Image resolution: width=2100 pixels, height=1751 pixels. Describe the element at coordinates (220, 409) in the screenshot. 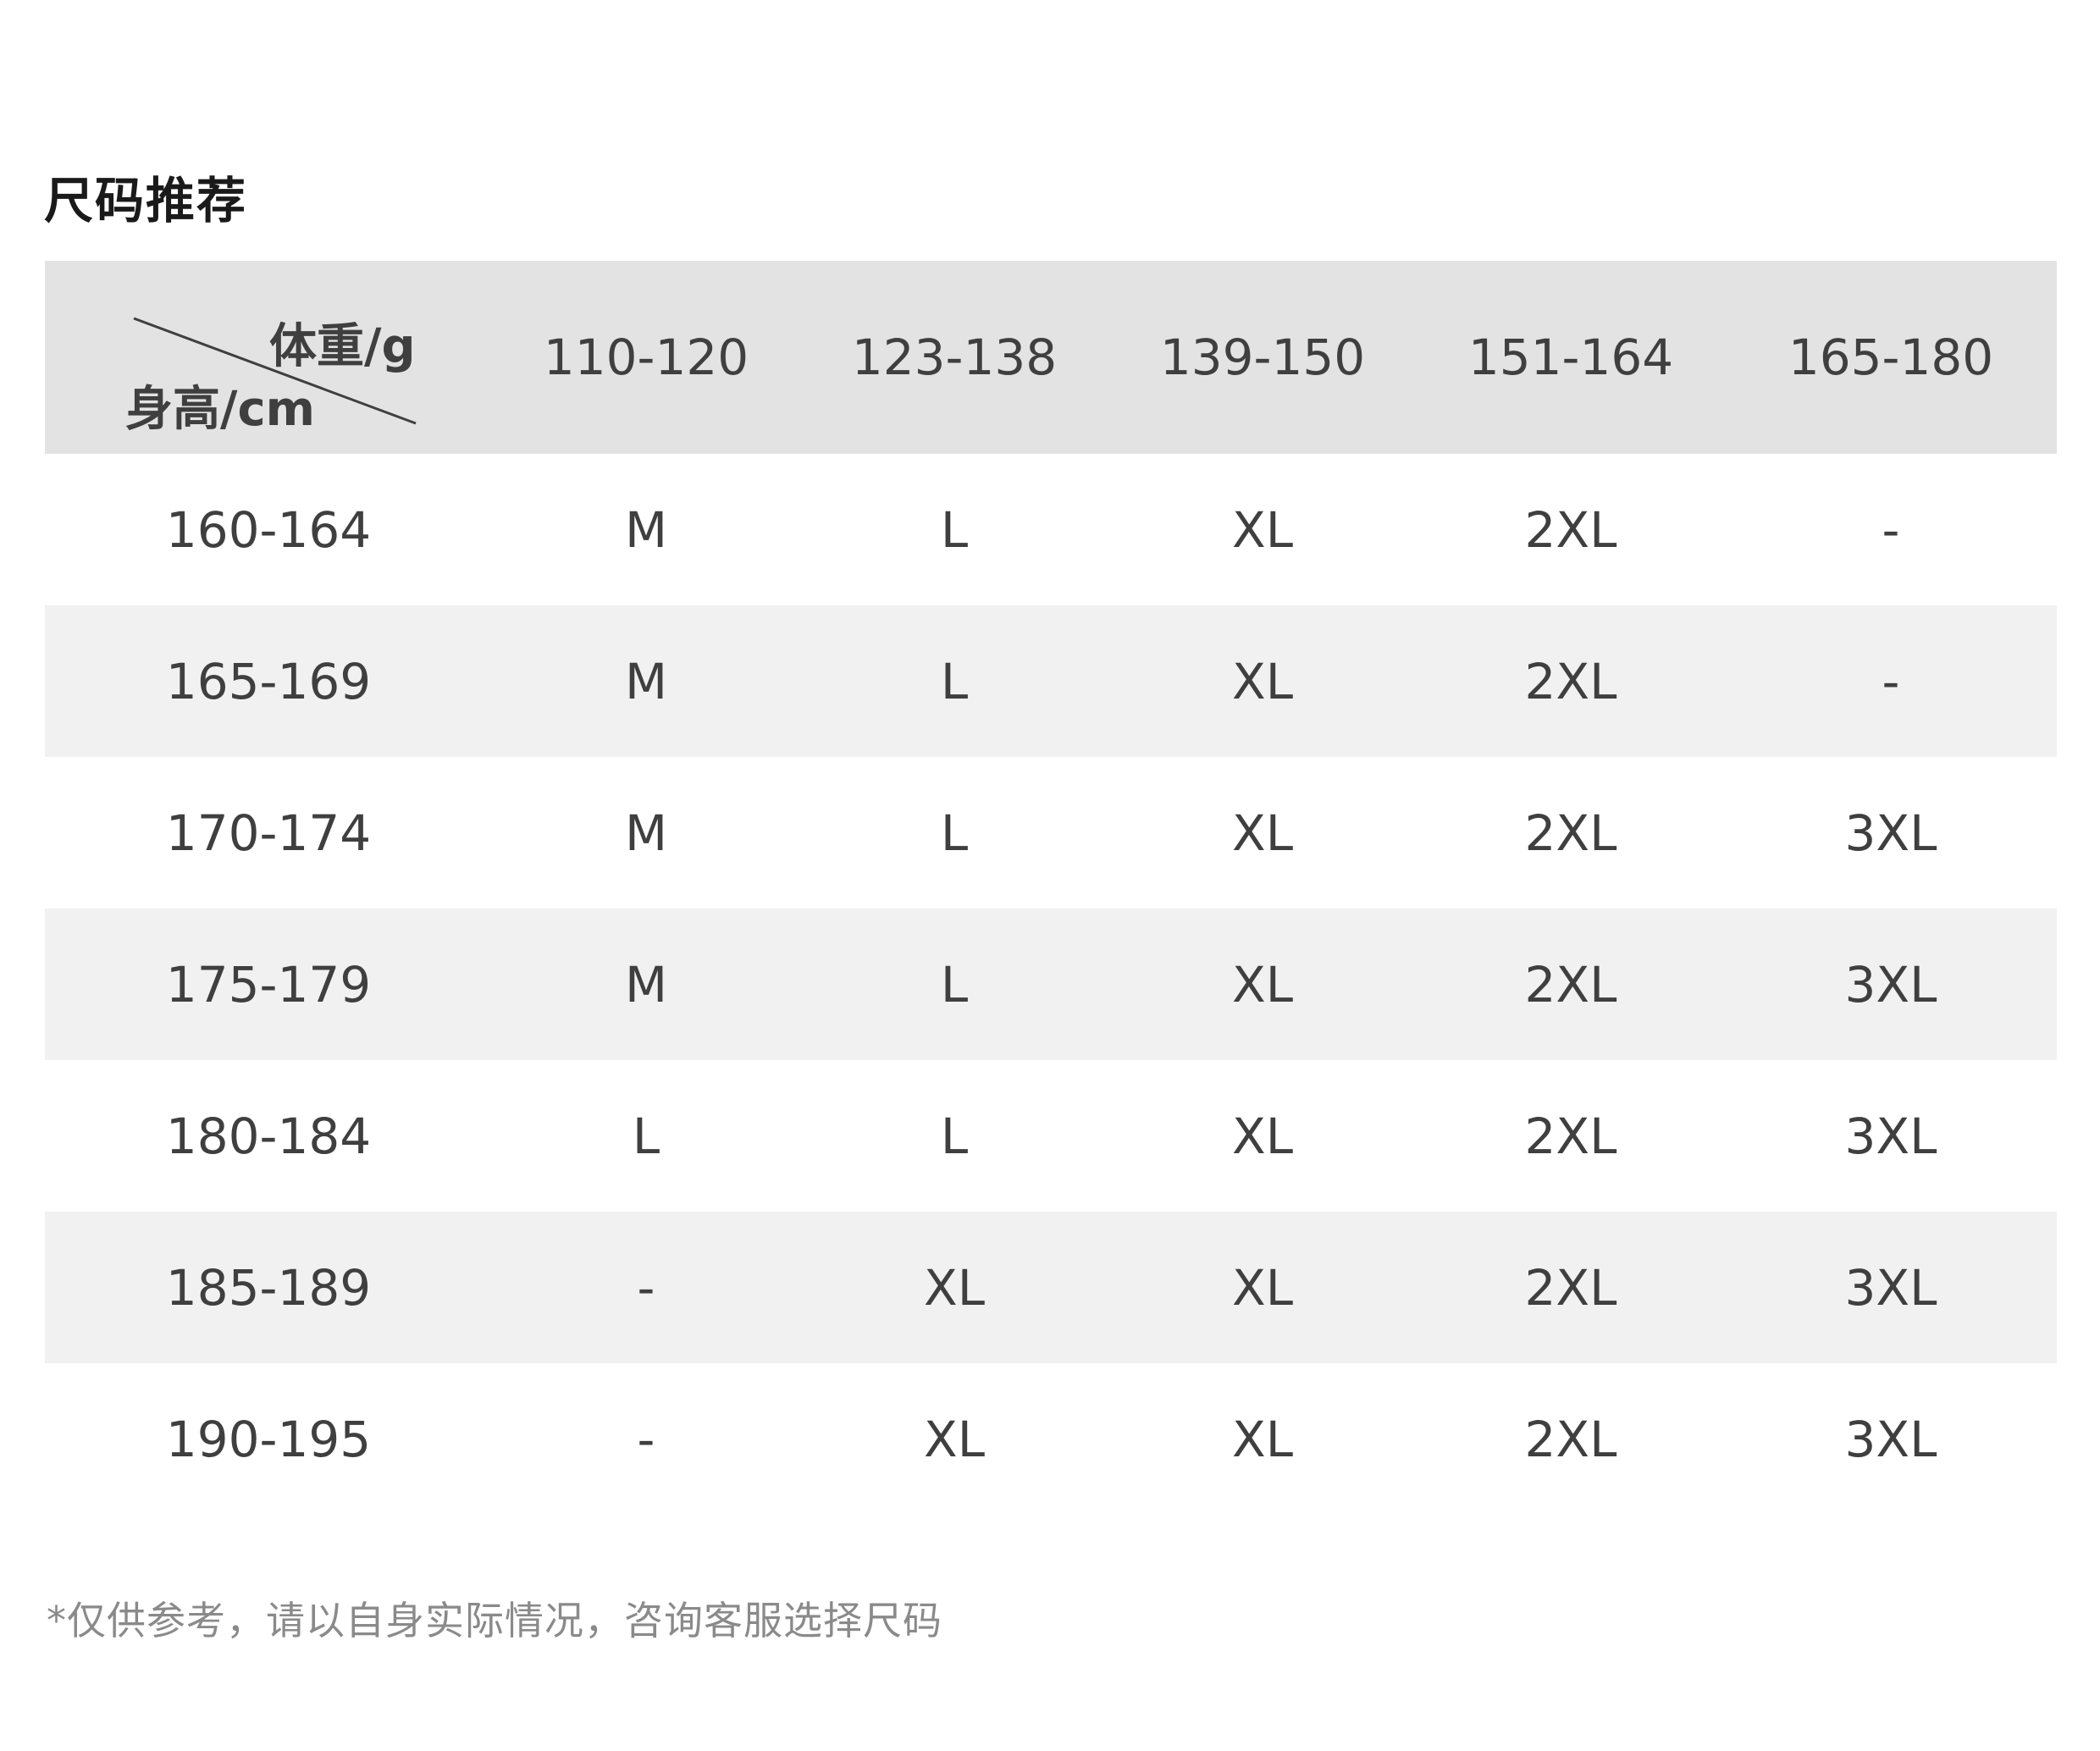

I see `height-axis-label: 身高/cm` at that location.